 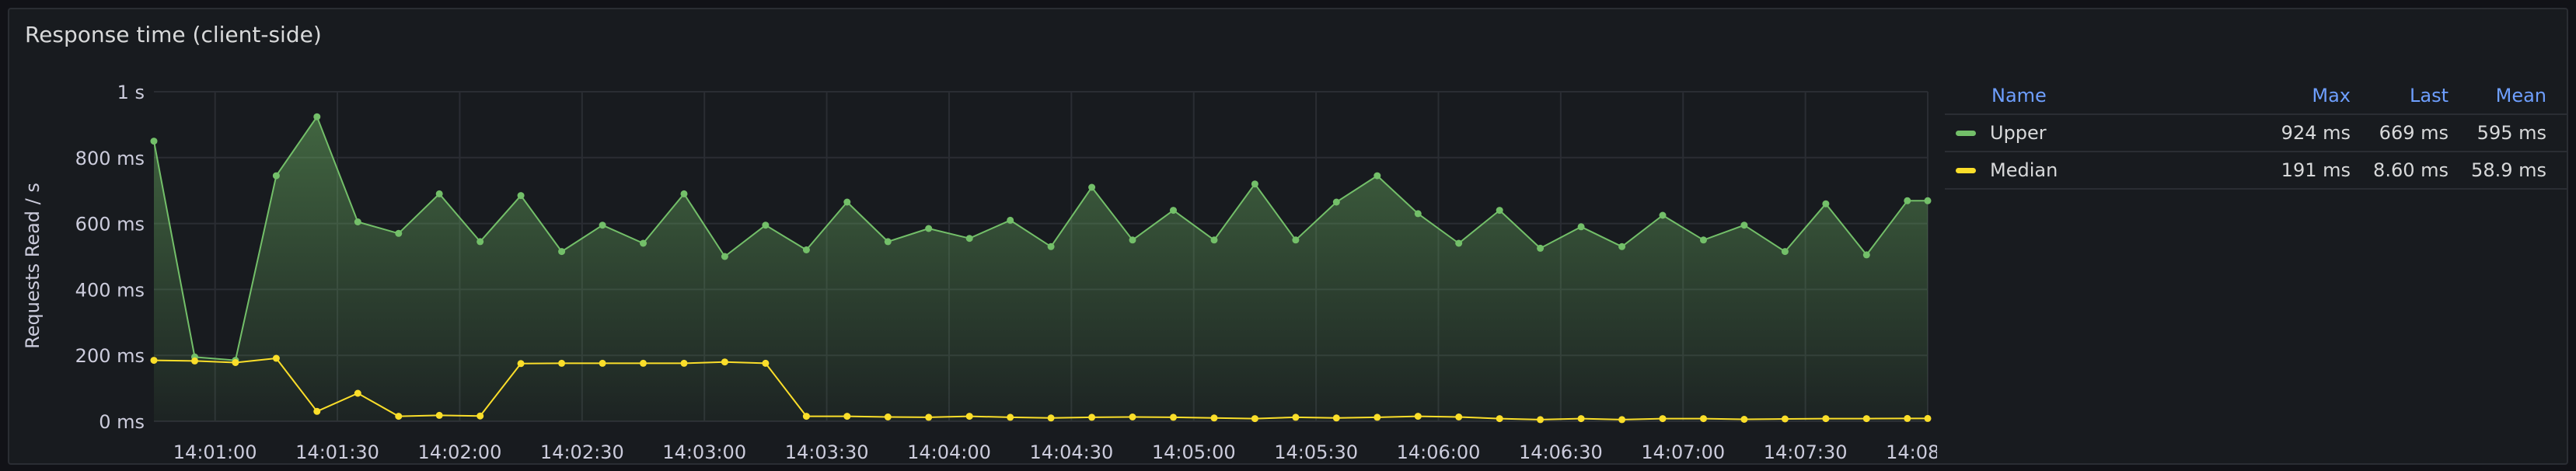 What do you see at coordinates (2302, 95) in the screenshot?
I see `legend-header-max: Max` at bounding box center [2302, 95].